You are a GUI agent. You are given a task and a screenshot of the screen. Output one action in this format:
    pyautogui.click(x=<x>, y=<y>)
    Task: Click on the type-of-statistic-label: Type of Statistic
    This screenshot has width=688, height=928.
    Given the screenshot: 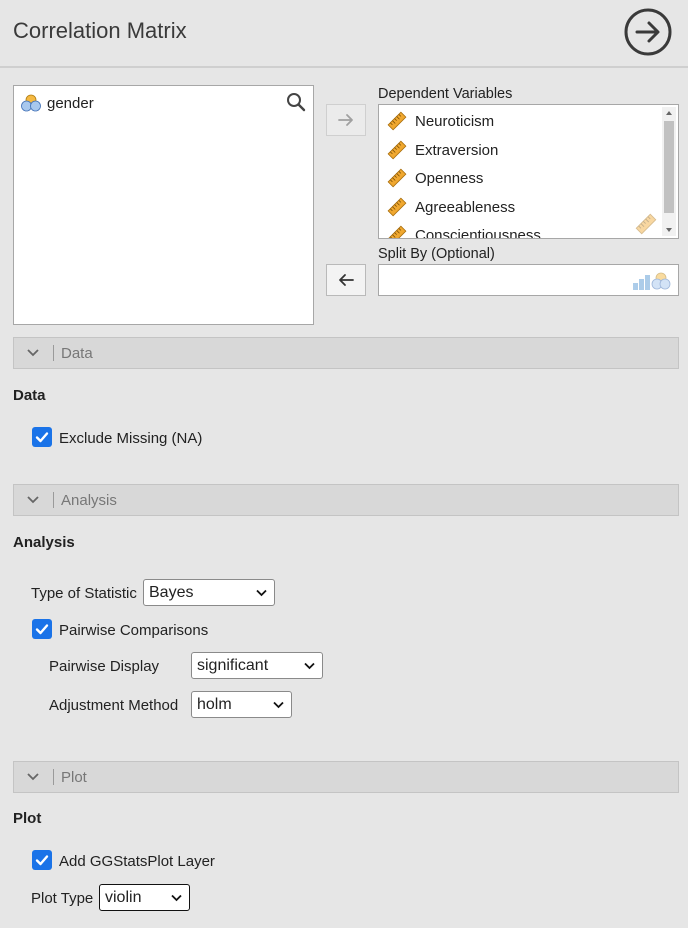 What is the action you would take?
    pyautogui.click(x=84, y=593)
    